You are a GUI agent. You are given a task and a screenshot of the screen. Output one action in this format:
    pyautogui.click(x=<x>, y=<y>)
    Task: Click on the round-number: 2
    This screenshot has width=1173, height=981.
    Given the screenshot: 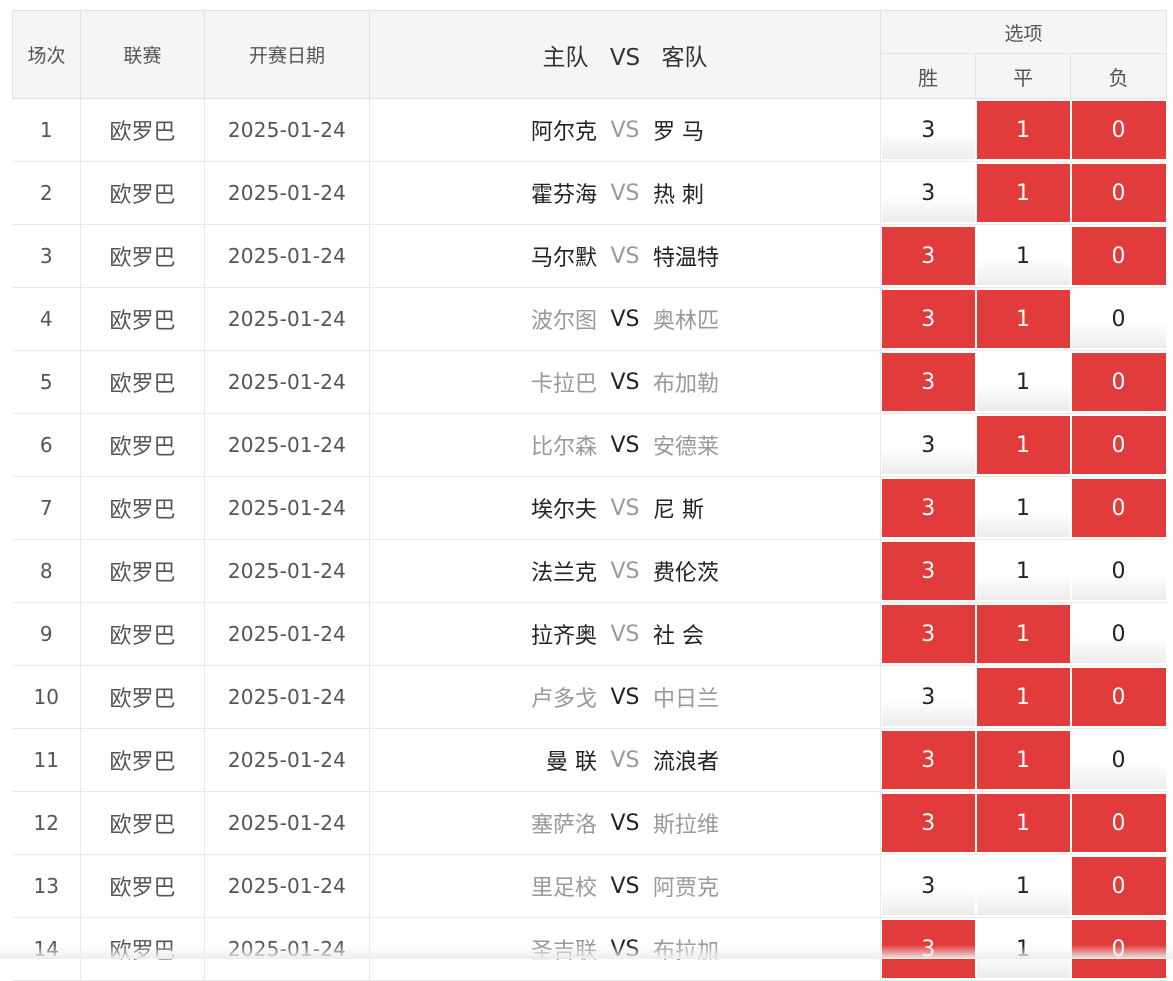 What is the action you would take?
    pyautogui.click(x=46, y=193)
    